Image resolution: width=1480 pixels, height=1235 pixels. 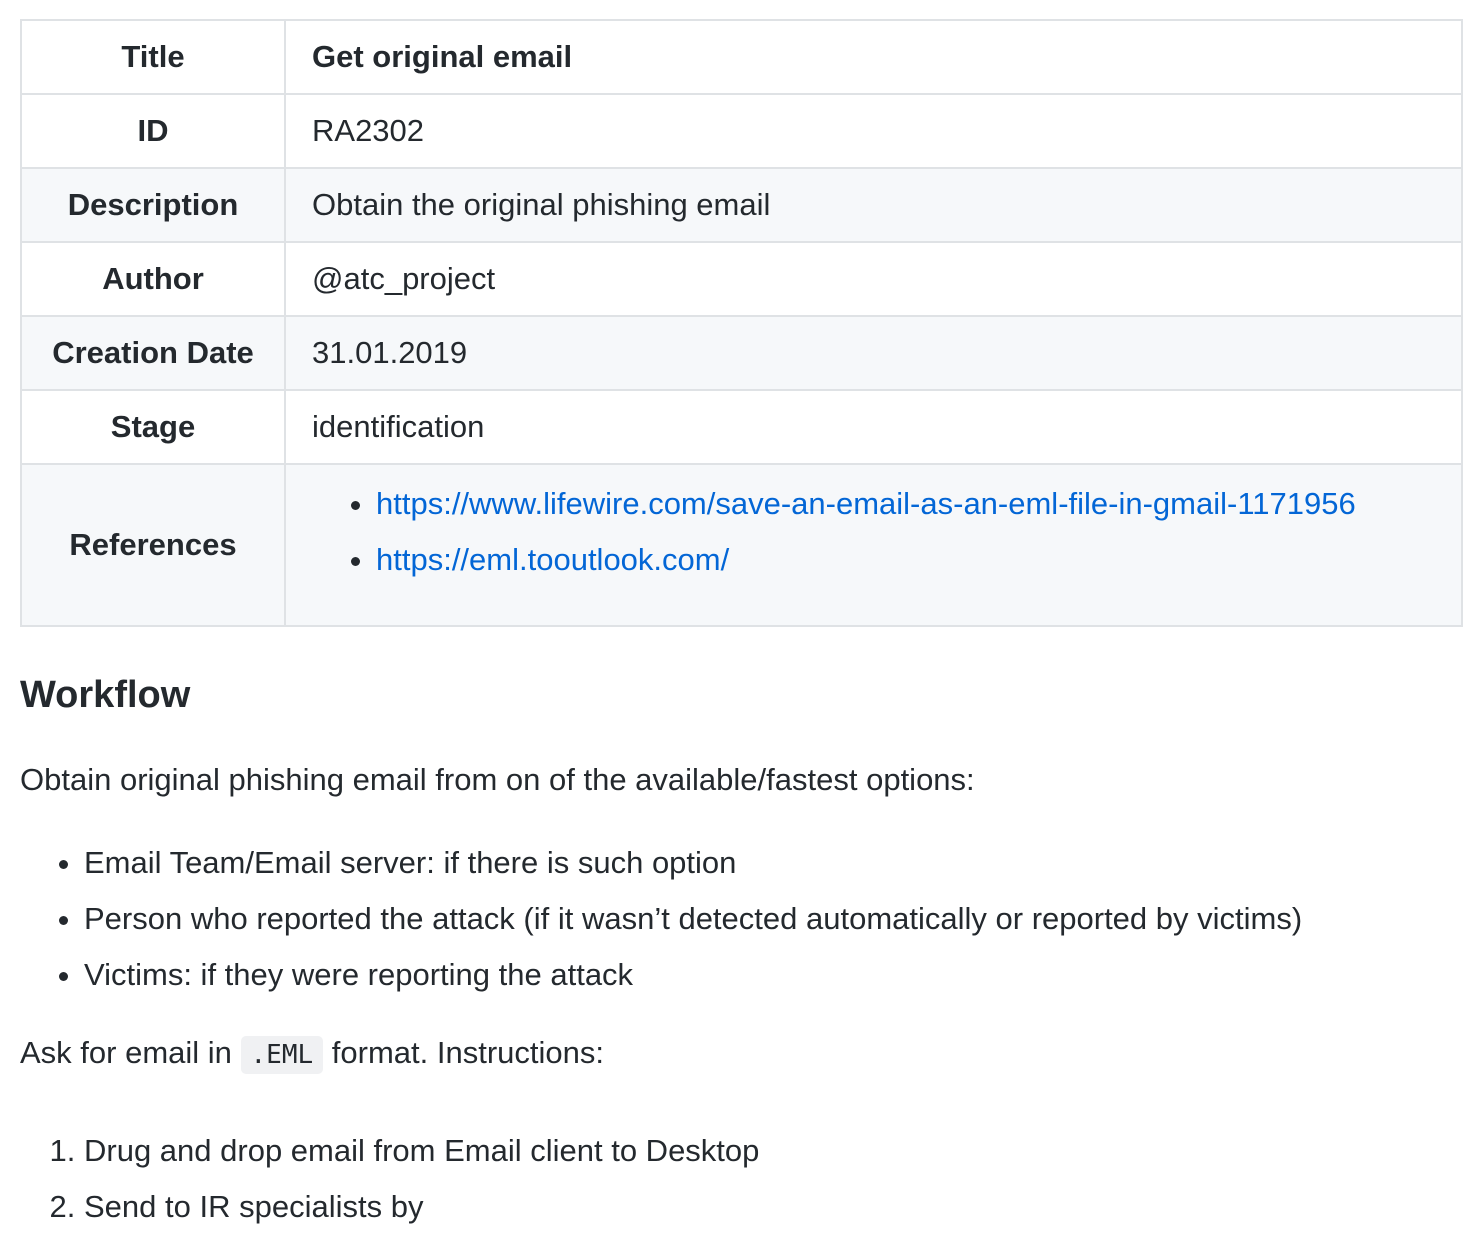 What do you see at coordinates (153, 57) in the screenshot?
I see `title-key: Title` at bounding box center [153, 57].